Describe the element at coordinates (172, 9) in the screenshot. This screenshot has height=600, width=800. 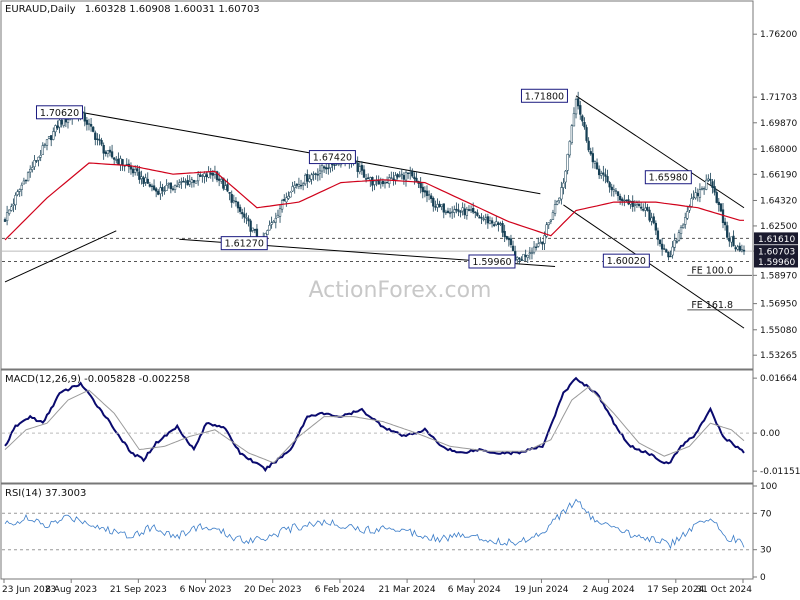
I see `ohlc-values: 1.60328 1.60908 1.60031 1.60703` at that location.